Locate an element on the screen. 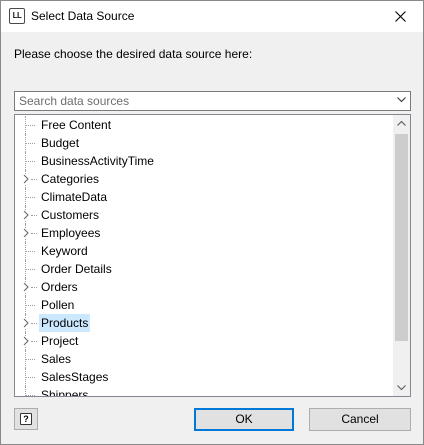 The width and height of the screenshot is (424, 445). tree-item: Products is located at coordinates (205, 323).